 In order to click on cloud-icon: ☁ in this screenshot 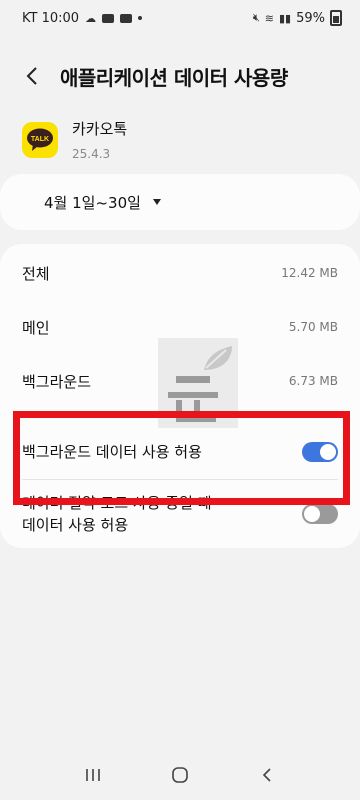, I will do `click(91, 18)`.